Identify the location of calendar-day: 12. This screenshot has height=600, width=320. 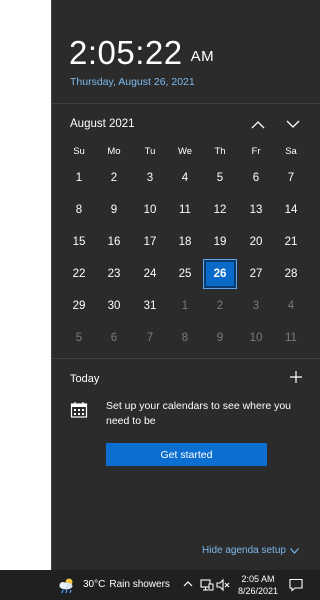
(220, 210).